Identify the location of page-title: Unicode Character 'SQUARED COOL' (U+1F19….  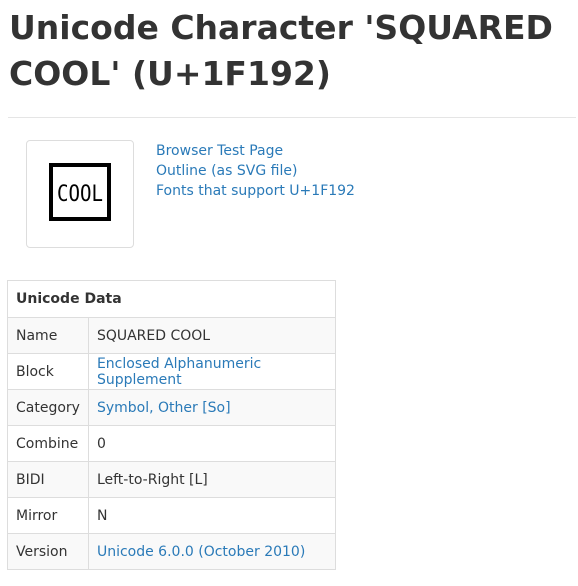
(281, 50).